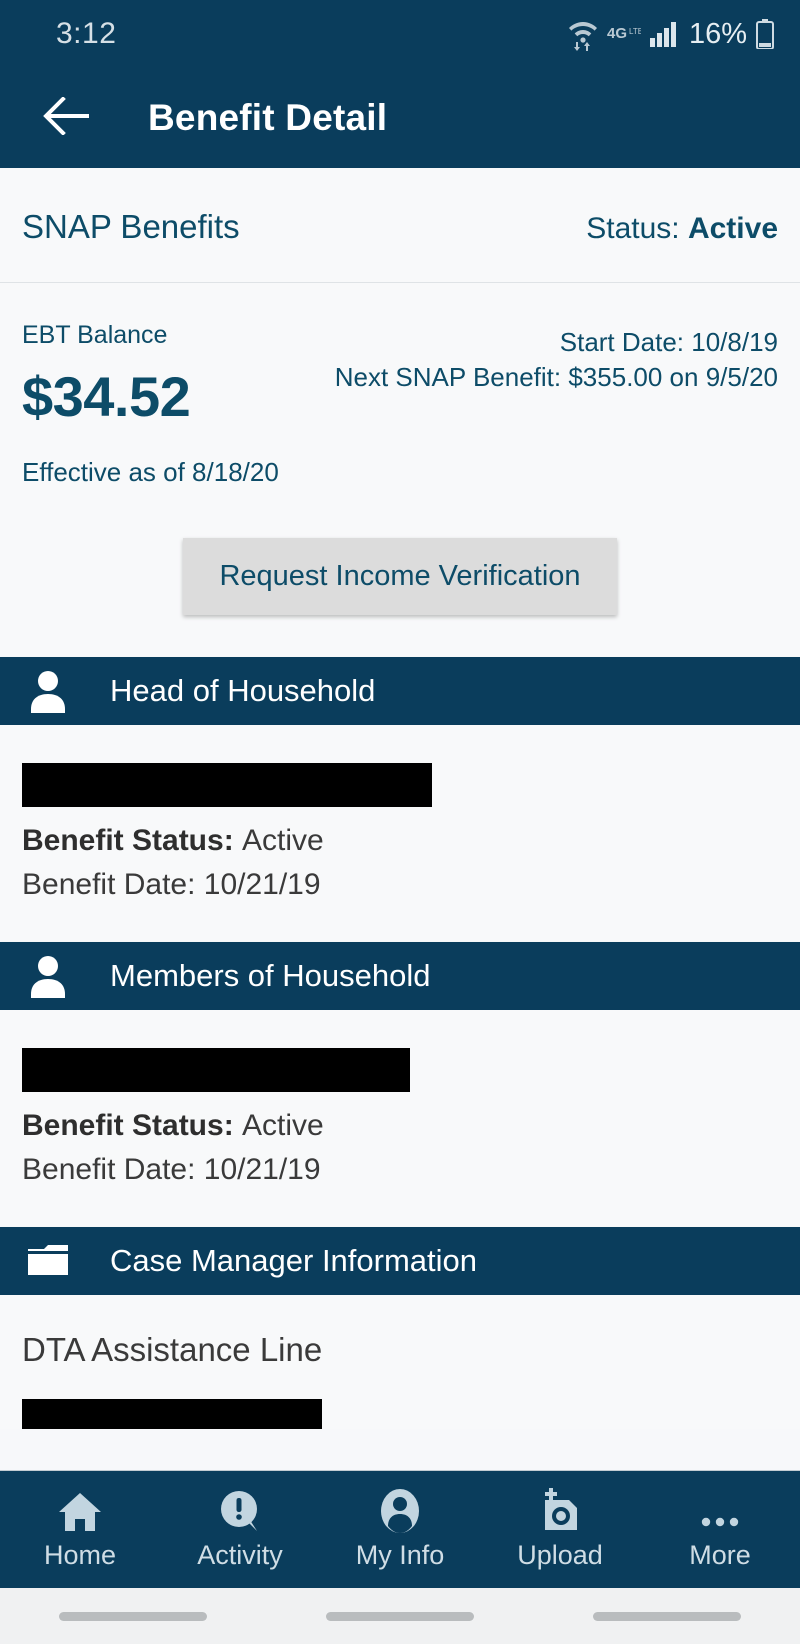 This screenshot has height=1644, width=800. What do you see at coordinates (765, 34) in the screenshot?
I see `battery-icon` at bounding box center [765, 34].